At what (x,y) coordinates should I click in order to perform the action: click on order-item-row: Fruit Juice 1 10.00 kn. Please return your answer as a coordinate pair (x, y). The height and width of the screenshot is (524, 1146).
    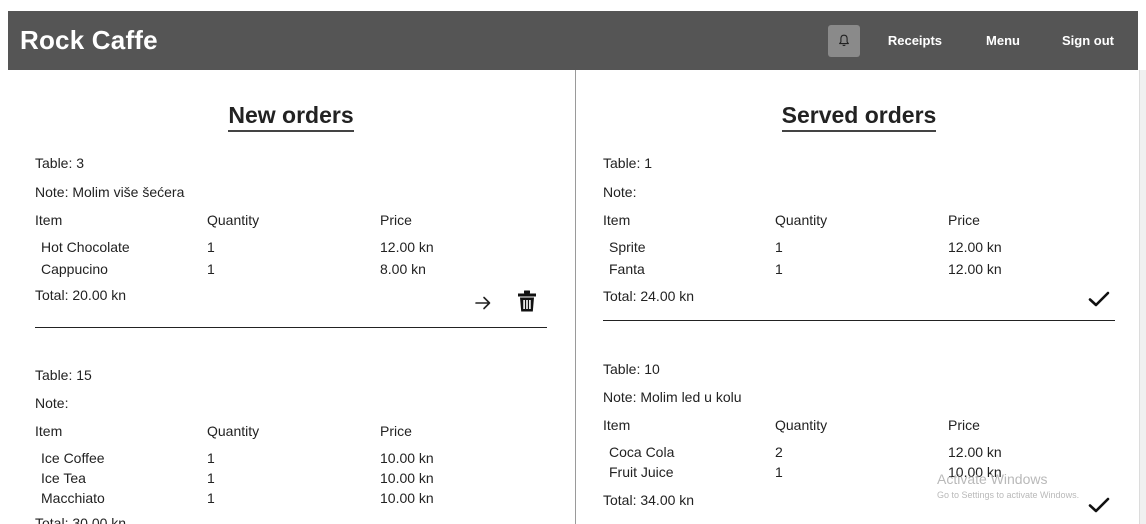
    Looking at the image, I should click on (859, 473).